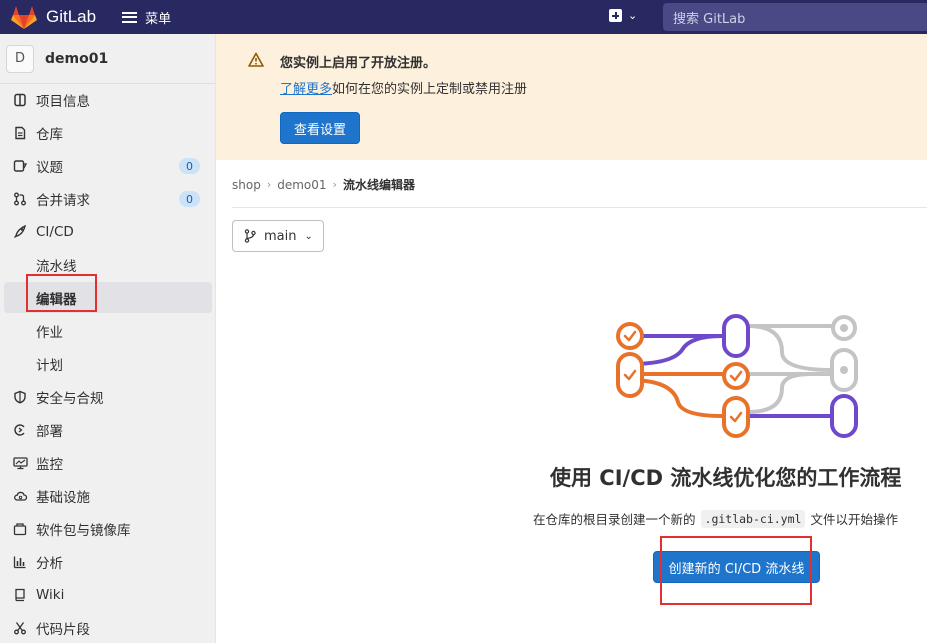 The image size is (927, 643). Describe the element at coordinates (106, 198) in the screenshot. I see `sidebar-item-merge-requests: 合并请求 0` at that location.